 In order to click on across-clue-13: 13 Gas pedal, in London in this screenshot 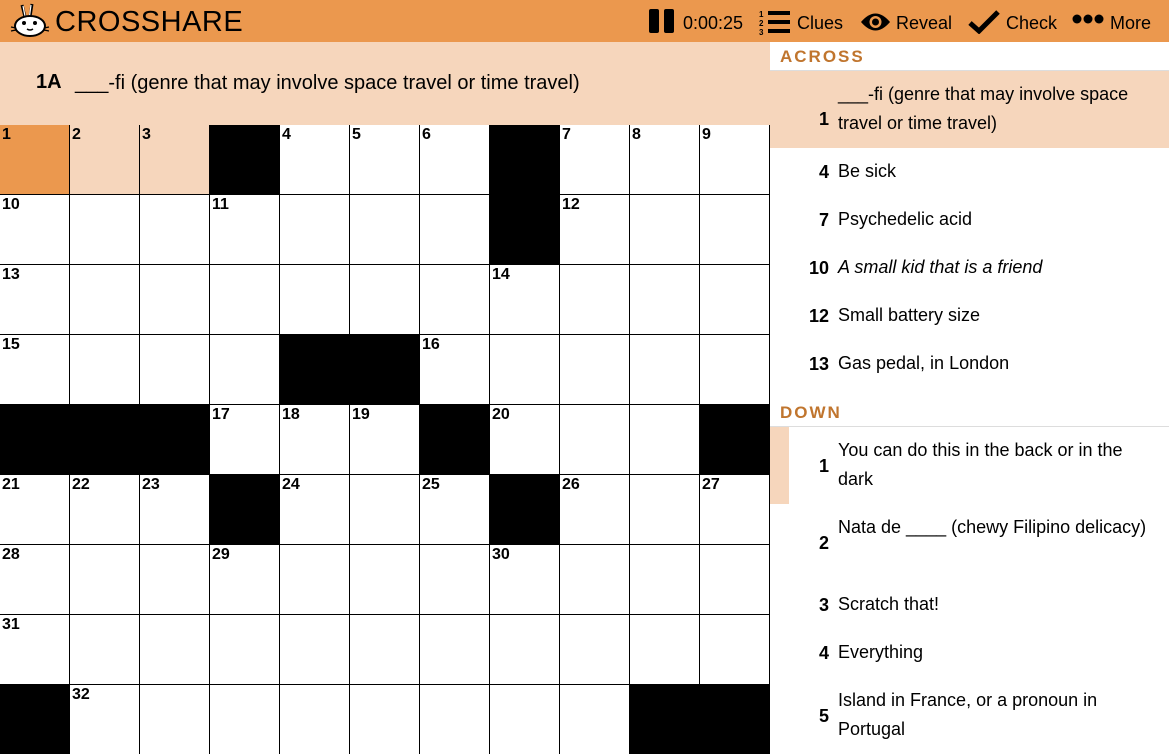, I will do `click(969, 364)`.